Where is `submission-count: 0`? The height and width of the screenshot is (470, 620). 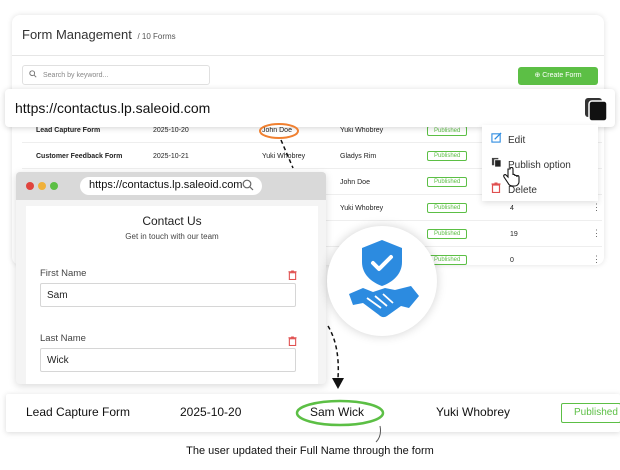
submission-count: 0 is located at coordinates (512, 260).